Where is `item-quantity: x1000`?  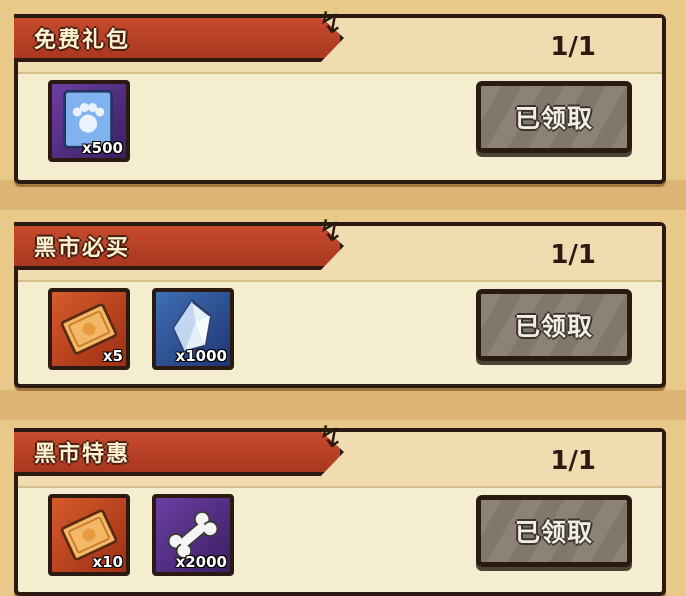 item-quantity: x1000 is located at coordinates (201, 356).